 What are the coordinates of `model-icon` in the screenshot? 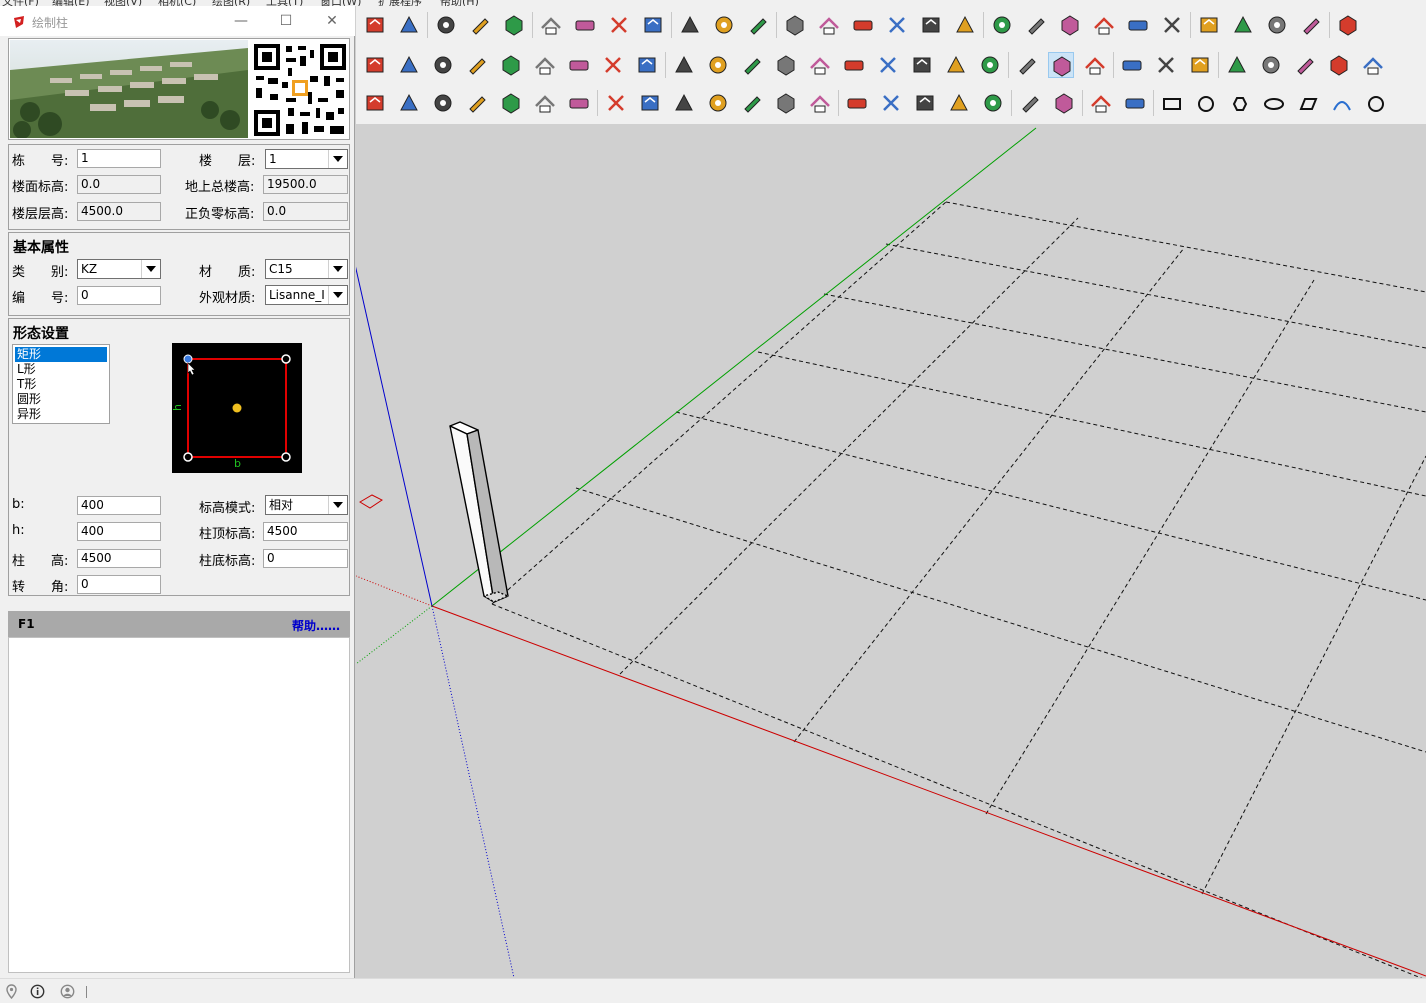 It's located at (1030, 103).